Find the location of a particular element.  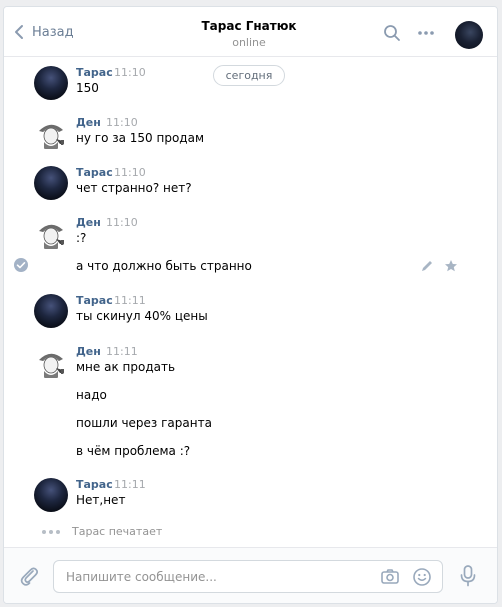

peer-status: online is located at coordinates (249, 42).